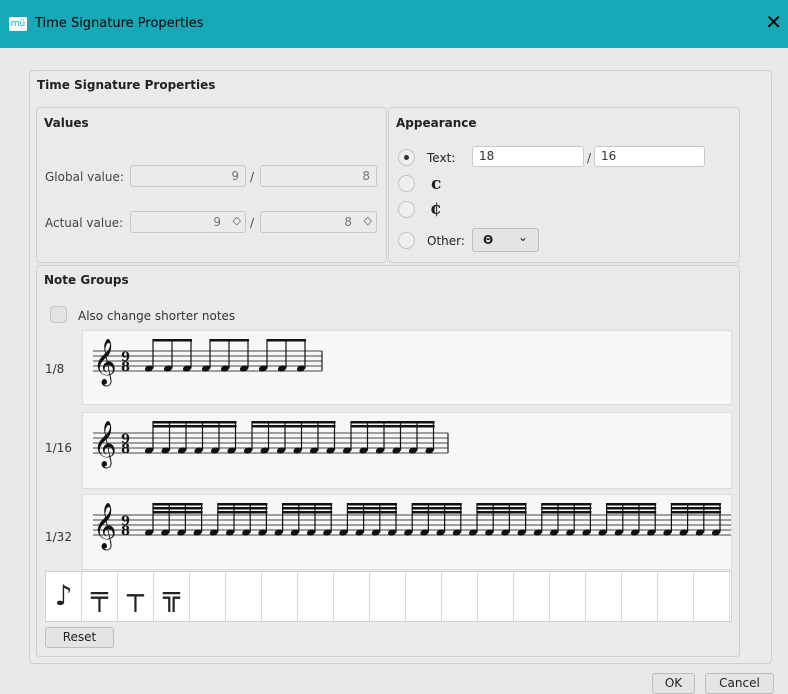  Describe the element at coordinates (407, 367) in the screenshot. I see `note-group-staff-eighth: 𝄞 9 8` at that location.